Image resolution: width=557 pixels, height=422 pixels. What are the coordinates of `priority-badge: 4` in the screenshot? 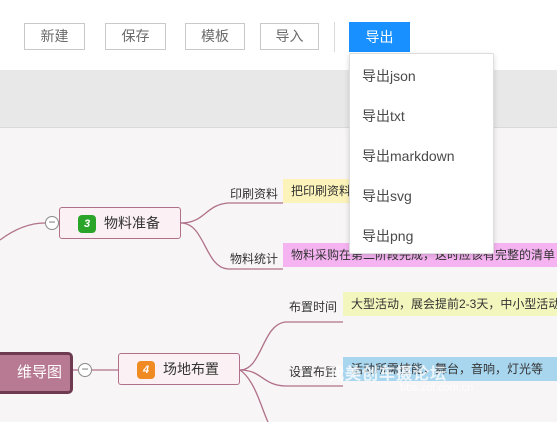 It's located at (146, 370).